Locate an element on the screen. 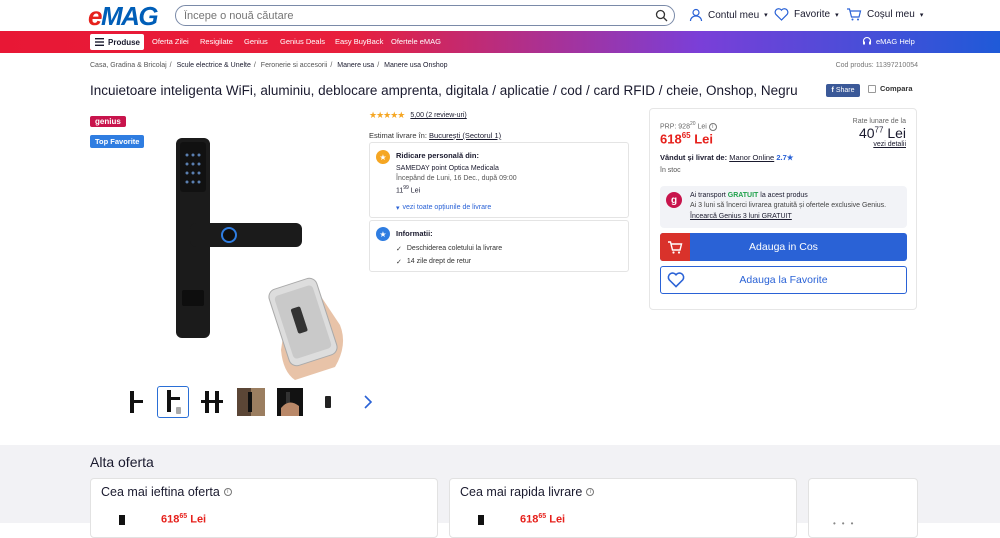 The image size is (1000, 538). products-menu-button: Produse is located at coordinates (117, 42).